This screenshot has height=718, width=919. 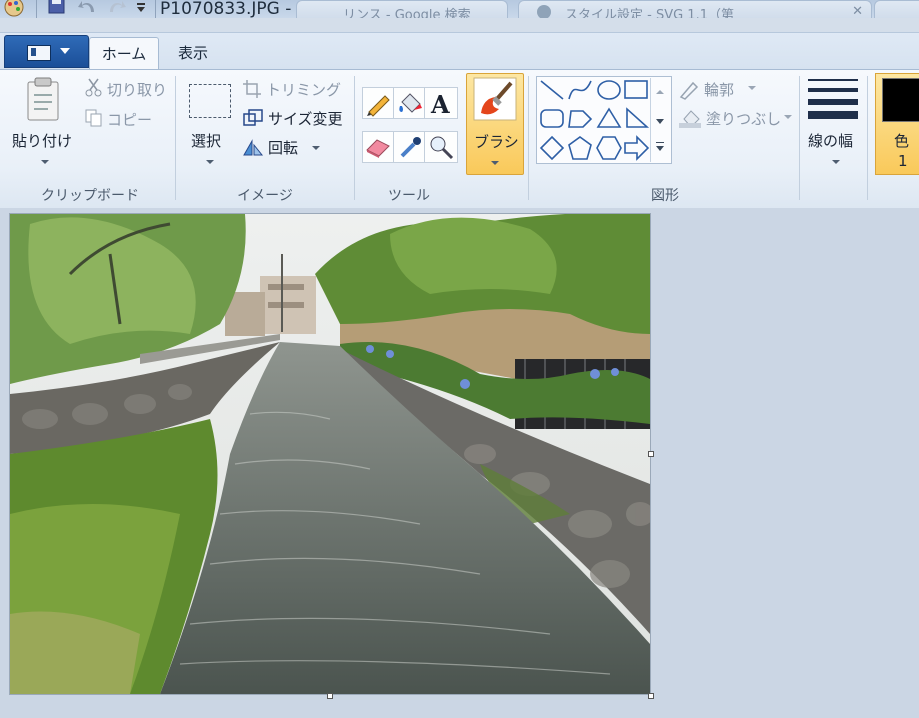 What do you see at coordinates (744, 119) in the screenshot?
I see `shape-fill-label: 塗りつぶし` at bounding box center [744, 119].